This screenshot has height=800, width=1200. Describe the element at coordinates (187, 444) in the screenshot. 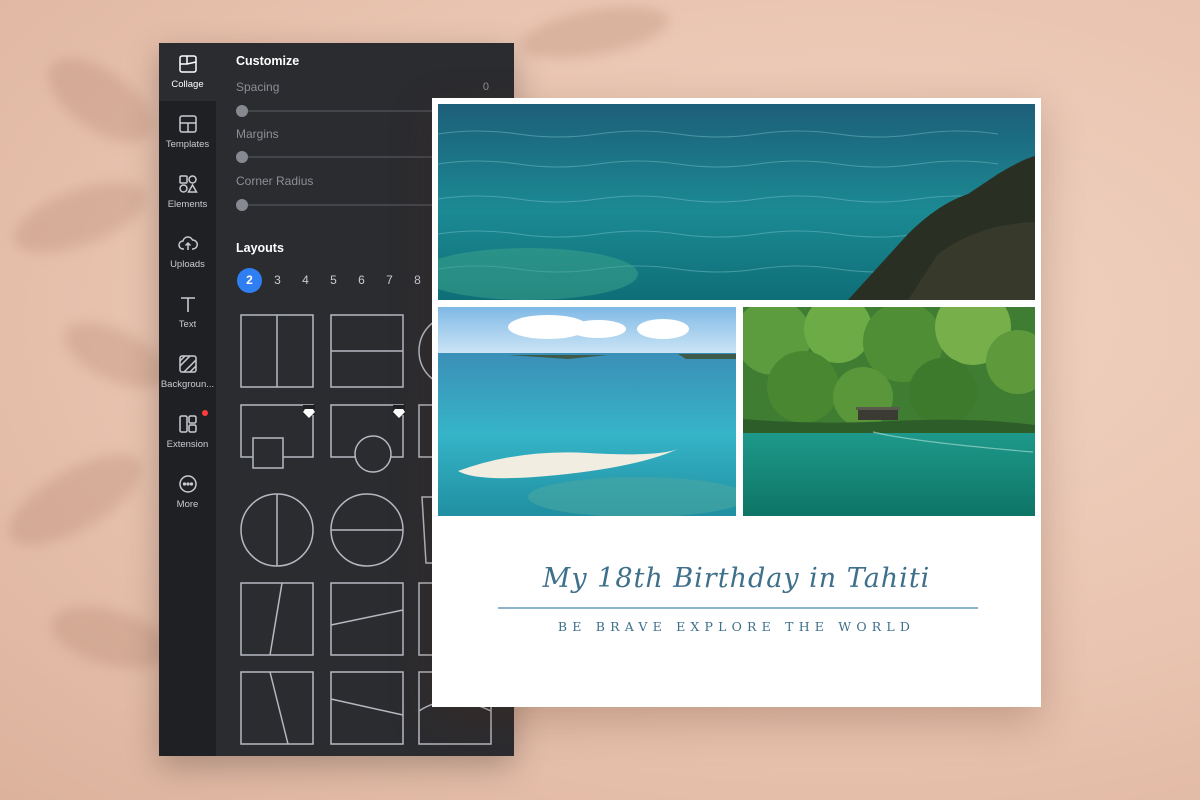

I see `sidebar-item-label: Extension` at that location.